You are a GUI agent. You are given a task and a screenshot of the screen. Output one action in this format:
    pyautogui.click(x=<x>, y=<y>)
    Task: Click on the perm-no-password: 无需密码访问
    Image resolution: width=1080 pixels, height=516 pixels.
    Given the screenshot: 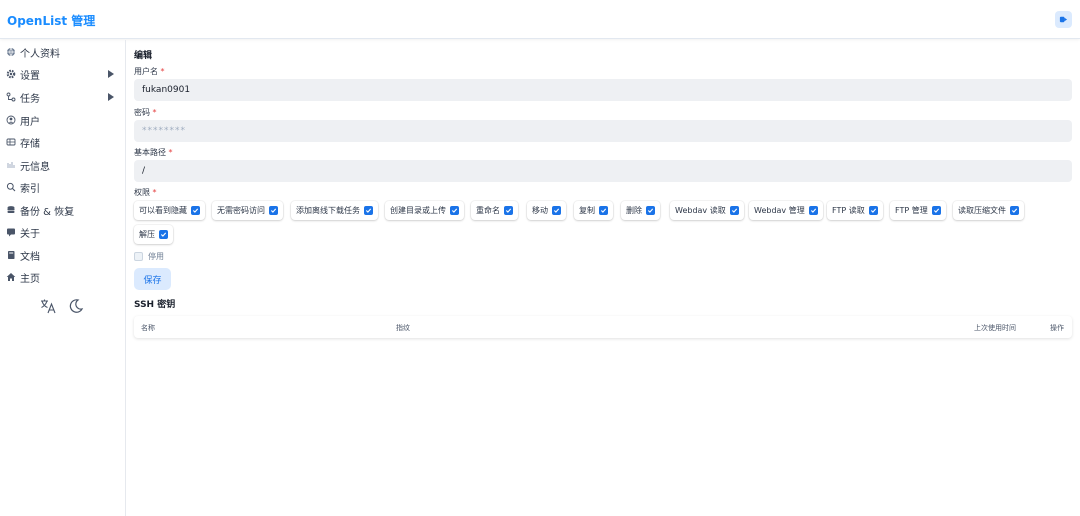 What is the action you would take?
    pyautogui.click(x=247, y=210)
    